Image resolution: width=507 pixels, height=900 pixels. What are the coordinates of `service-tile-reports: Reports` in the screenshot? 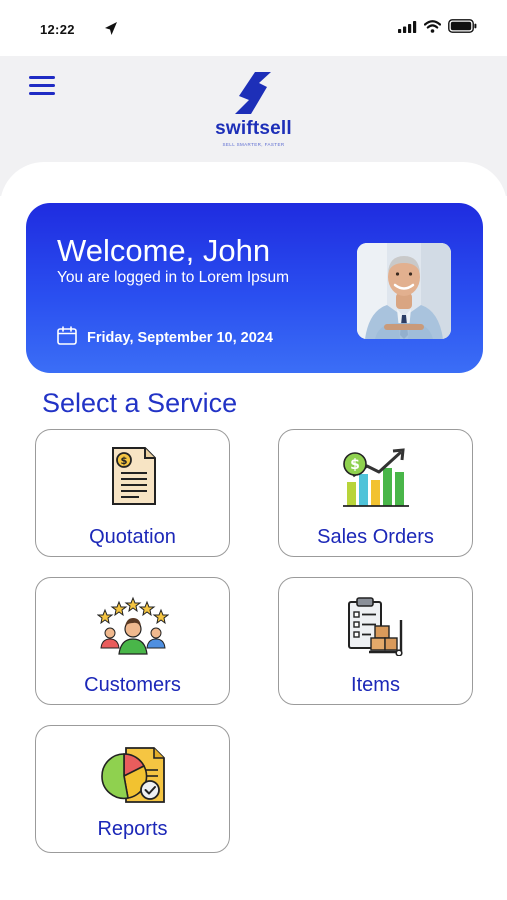 It's located at (132, 789).